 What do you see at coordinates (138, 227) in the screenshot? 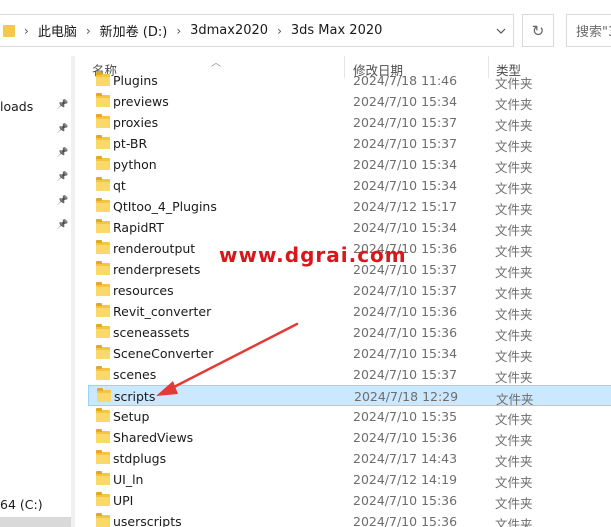
I see `file-name: RapidRT` at bounding box center [138, 227].